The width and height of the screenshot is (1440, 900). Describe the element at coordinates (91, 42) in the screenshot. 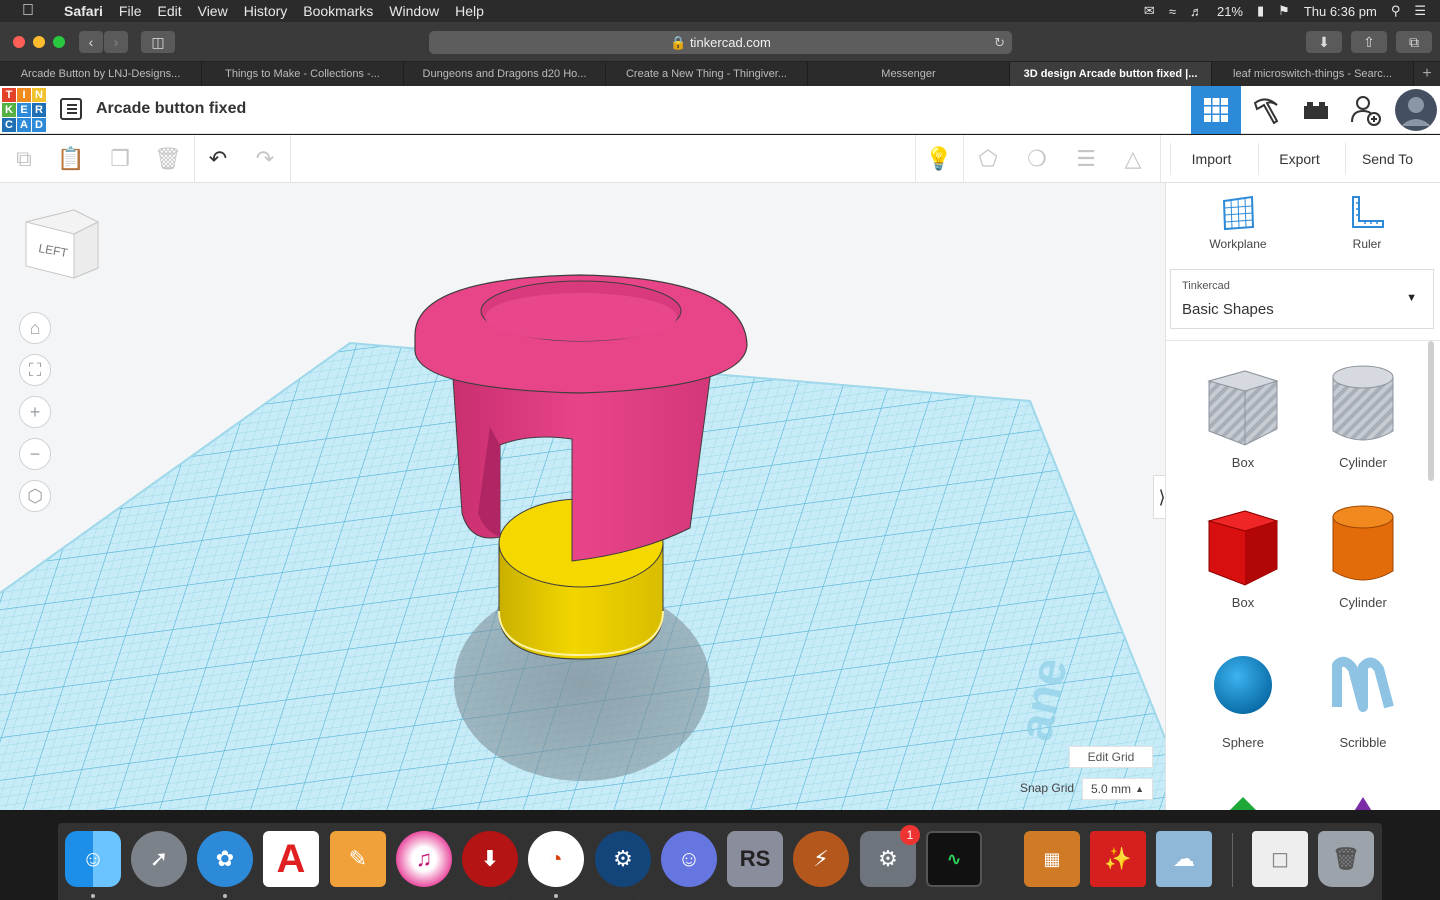

I see `back-icon: ‹` at that location.